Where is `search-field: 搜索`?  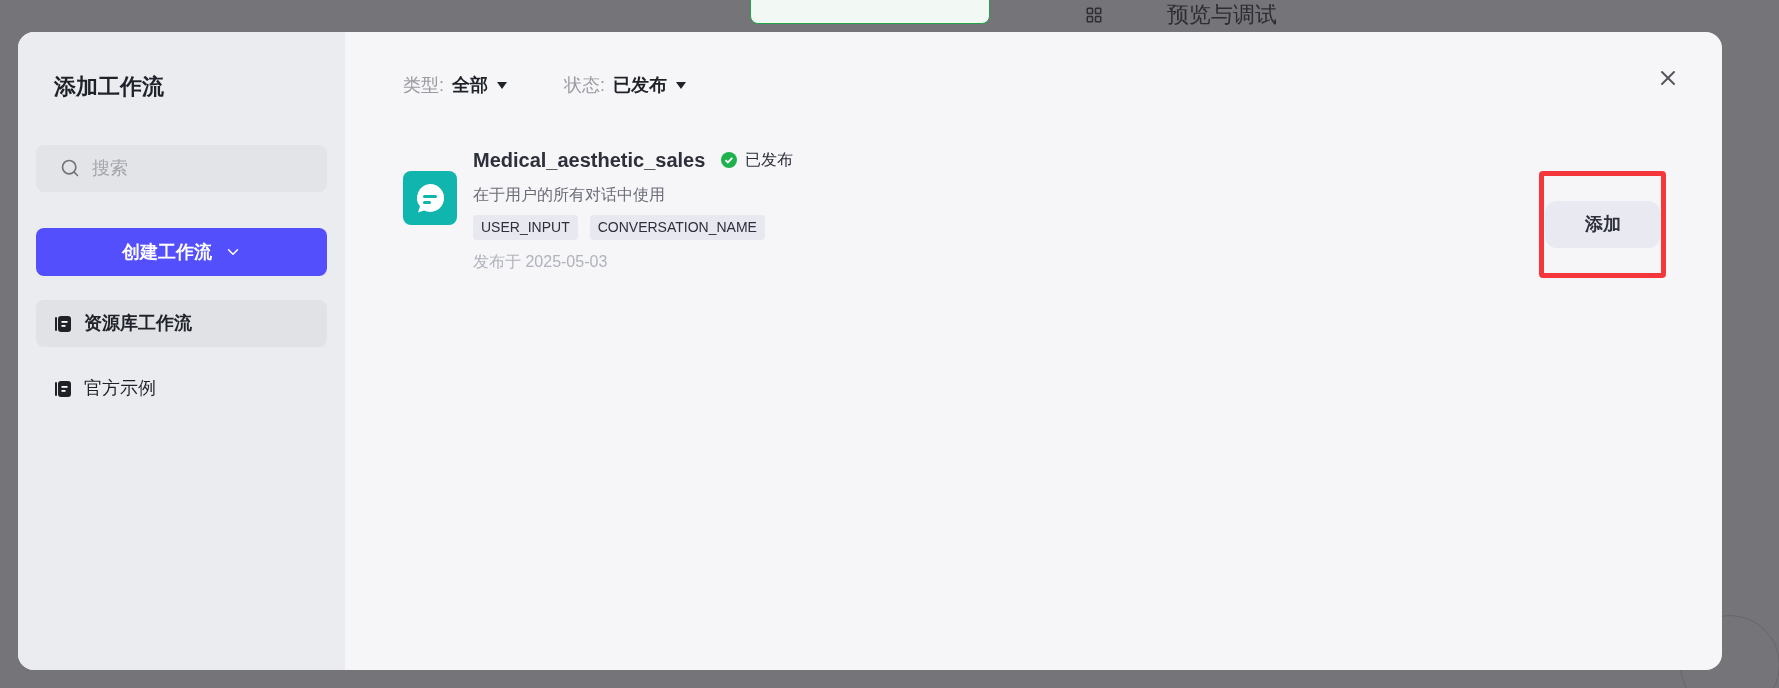
search-field: 搜索 is located at coordinates (181, 168).